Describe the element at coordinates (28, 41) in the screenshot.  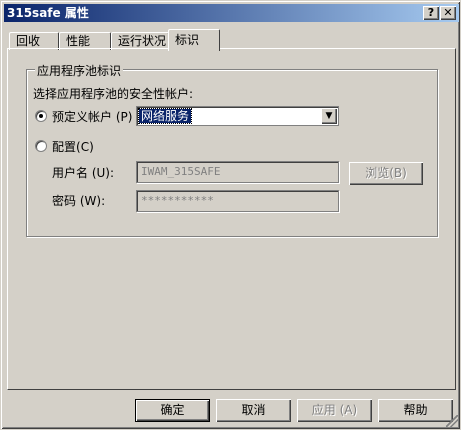
I see `tab-label: 回收` at that location.